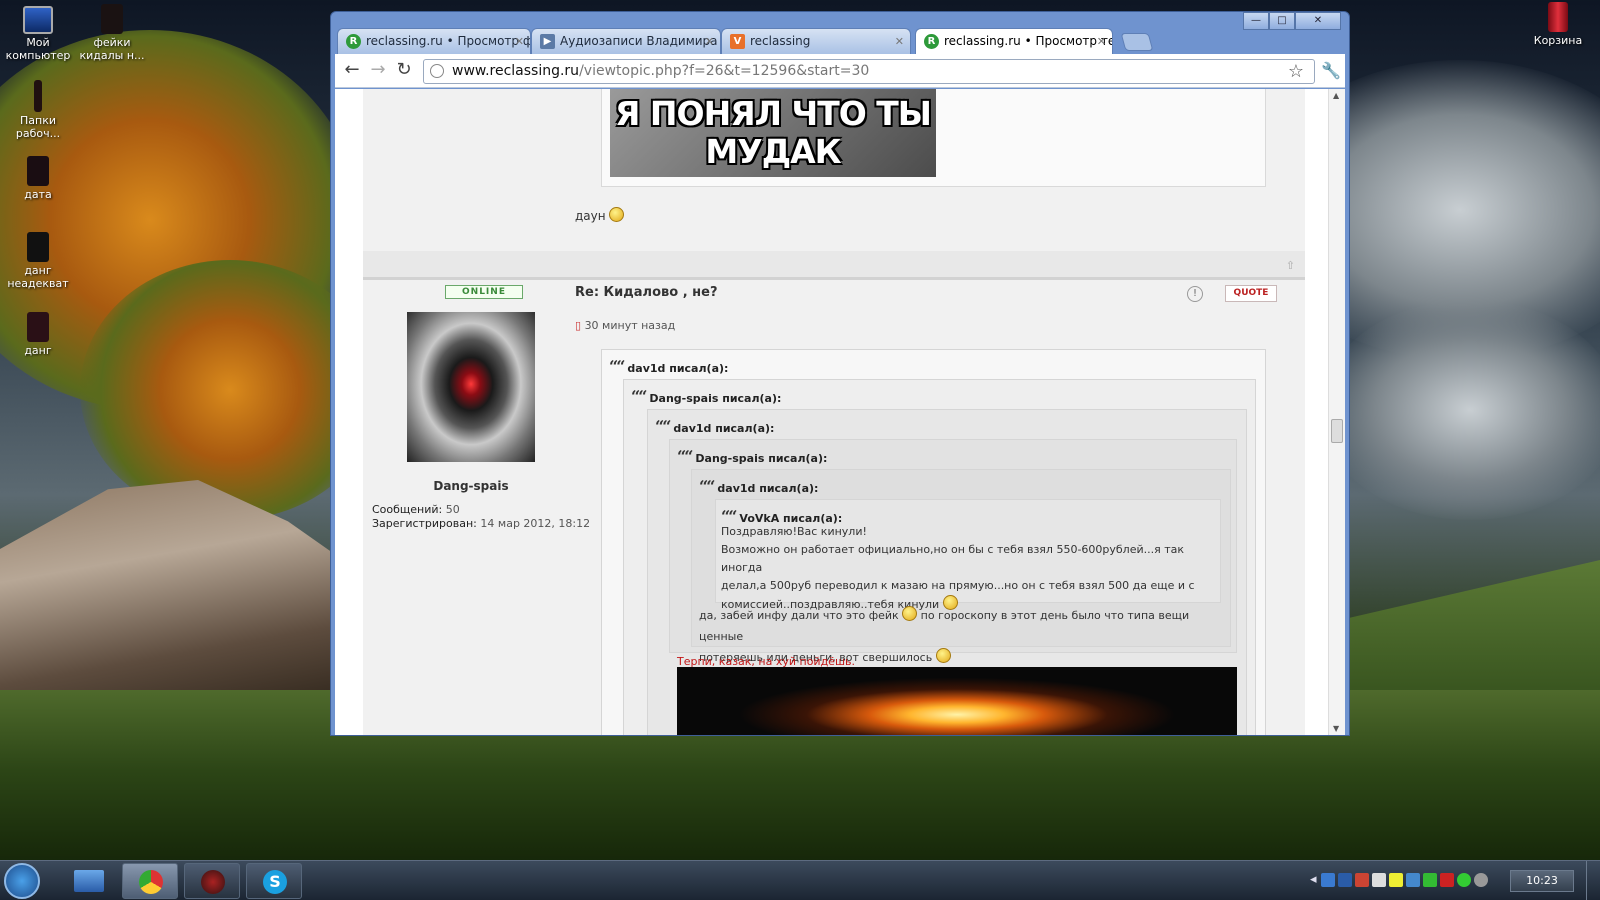 Image resolution: width=1600 pixels, height=900 pixels. Describe the element at coordinates (378, 71) in the screenshot. I see `forward-icon: →` at that location.